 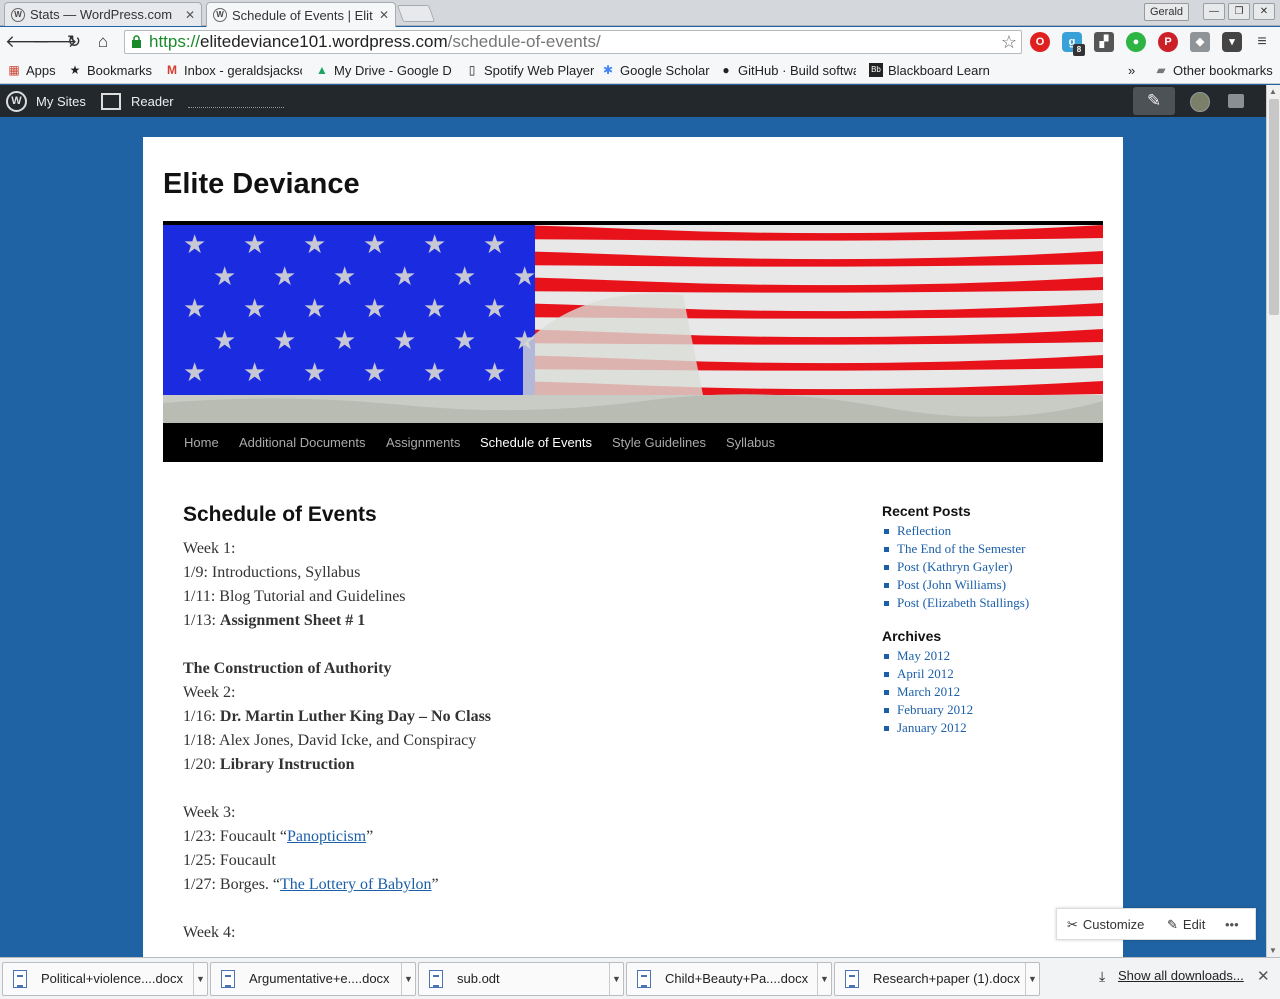 I want to click on nav-syllabus: Syllabus, so click(x=750, y=442).